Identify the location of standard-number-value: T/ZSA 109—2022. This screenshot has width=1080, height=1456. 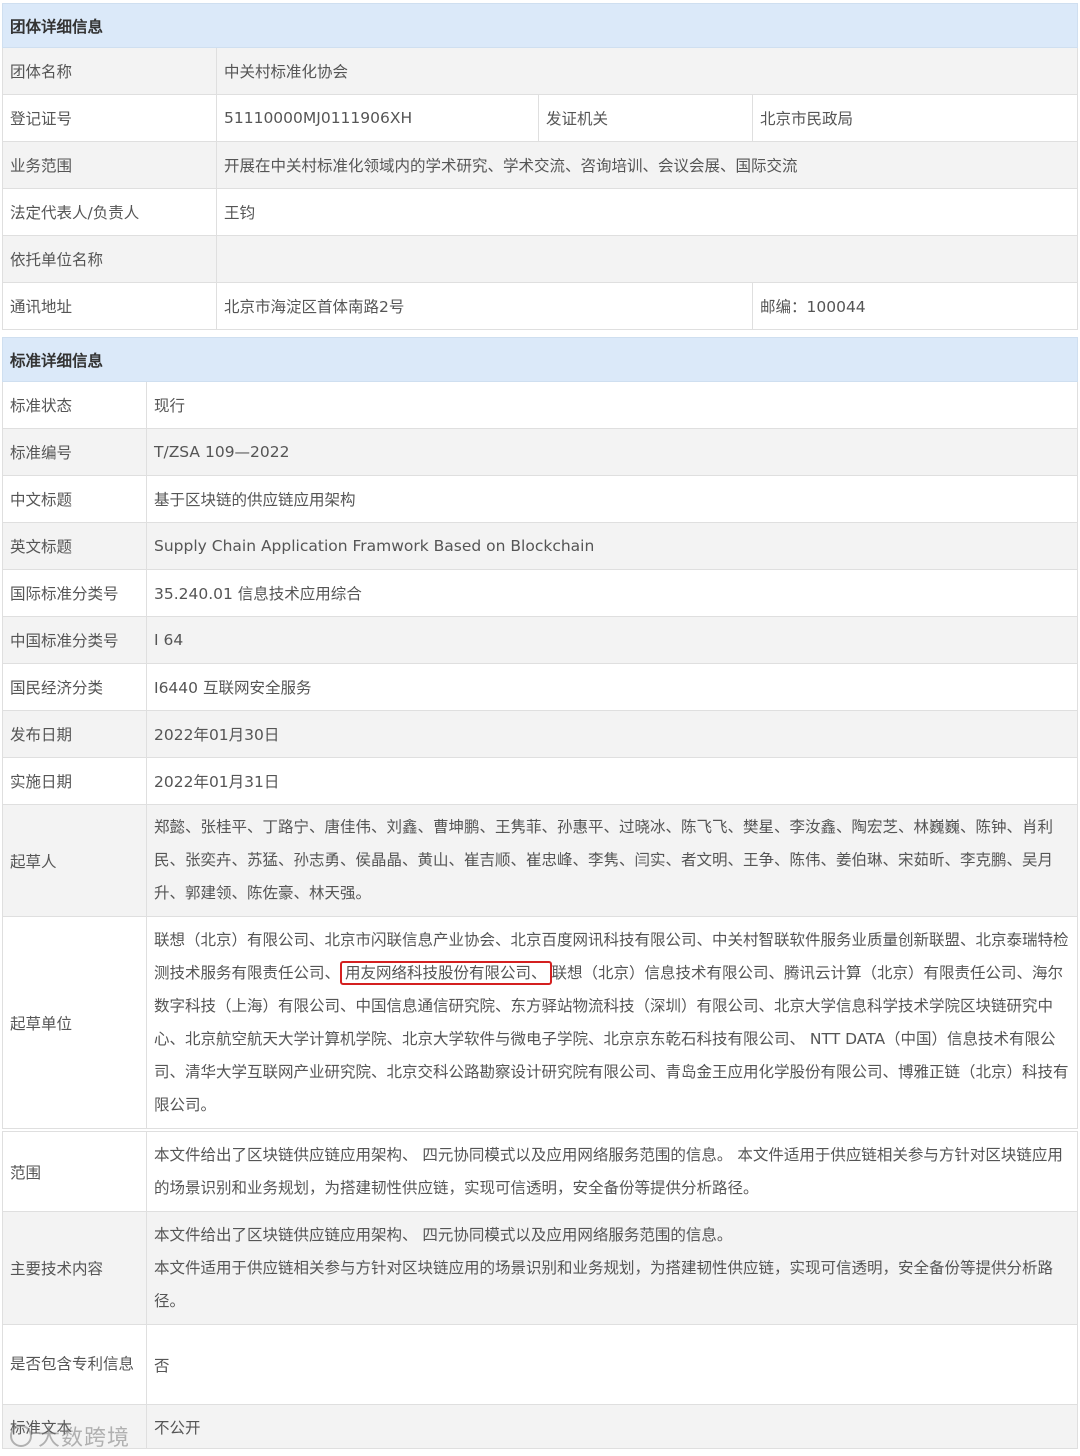
(612, 452).